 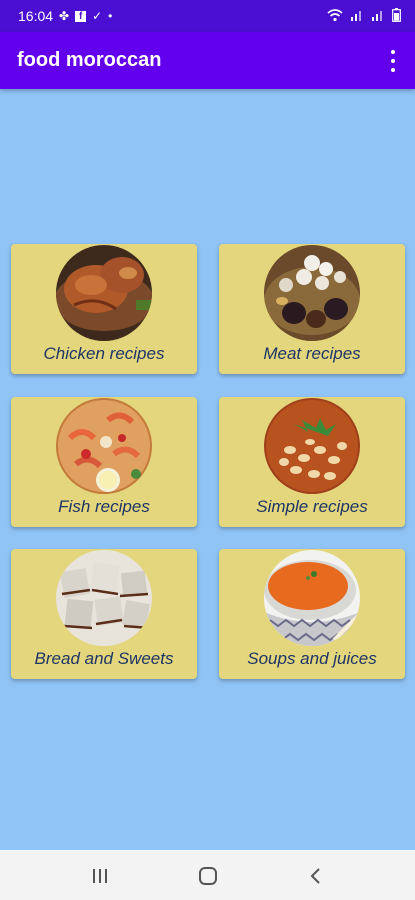 What do you see at coordinates (312, 293) in the screenshot?
I see `meat-with-prunes-eggs-image` at bounding box center [312, 293].